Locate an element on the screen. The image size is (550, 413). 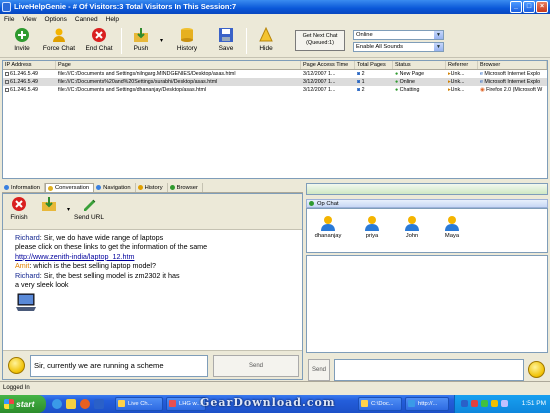
end-chat-label: End Chat is located at coordinates (99, 48).